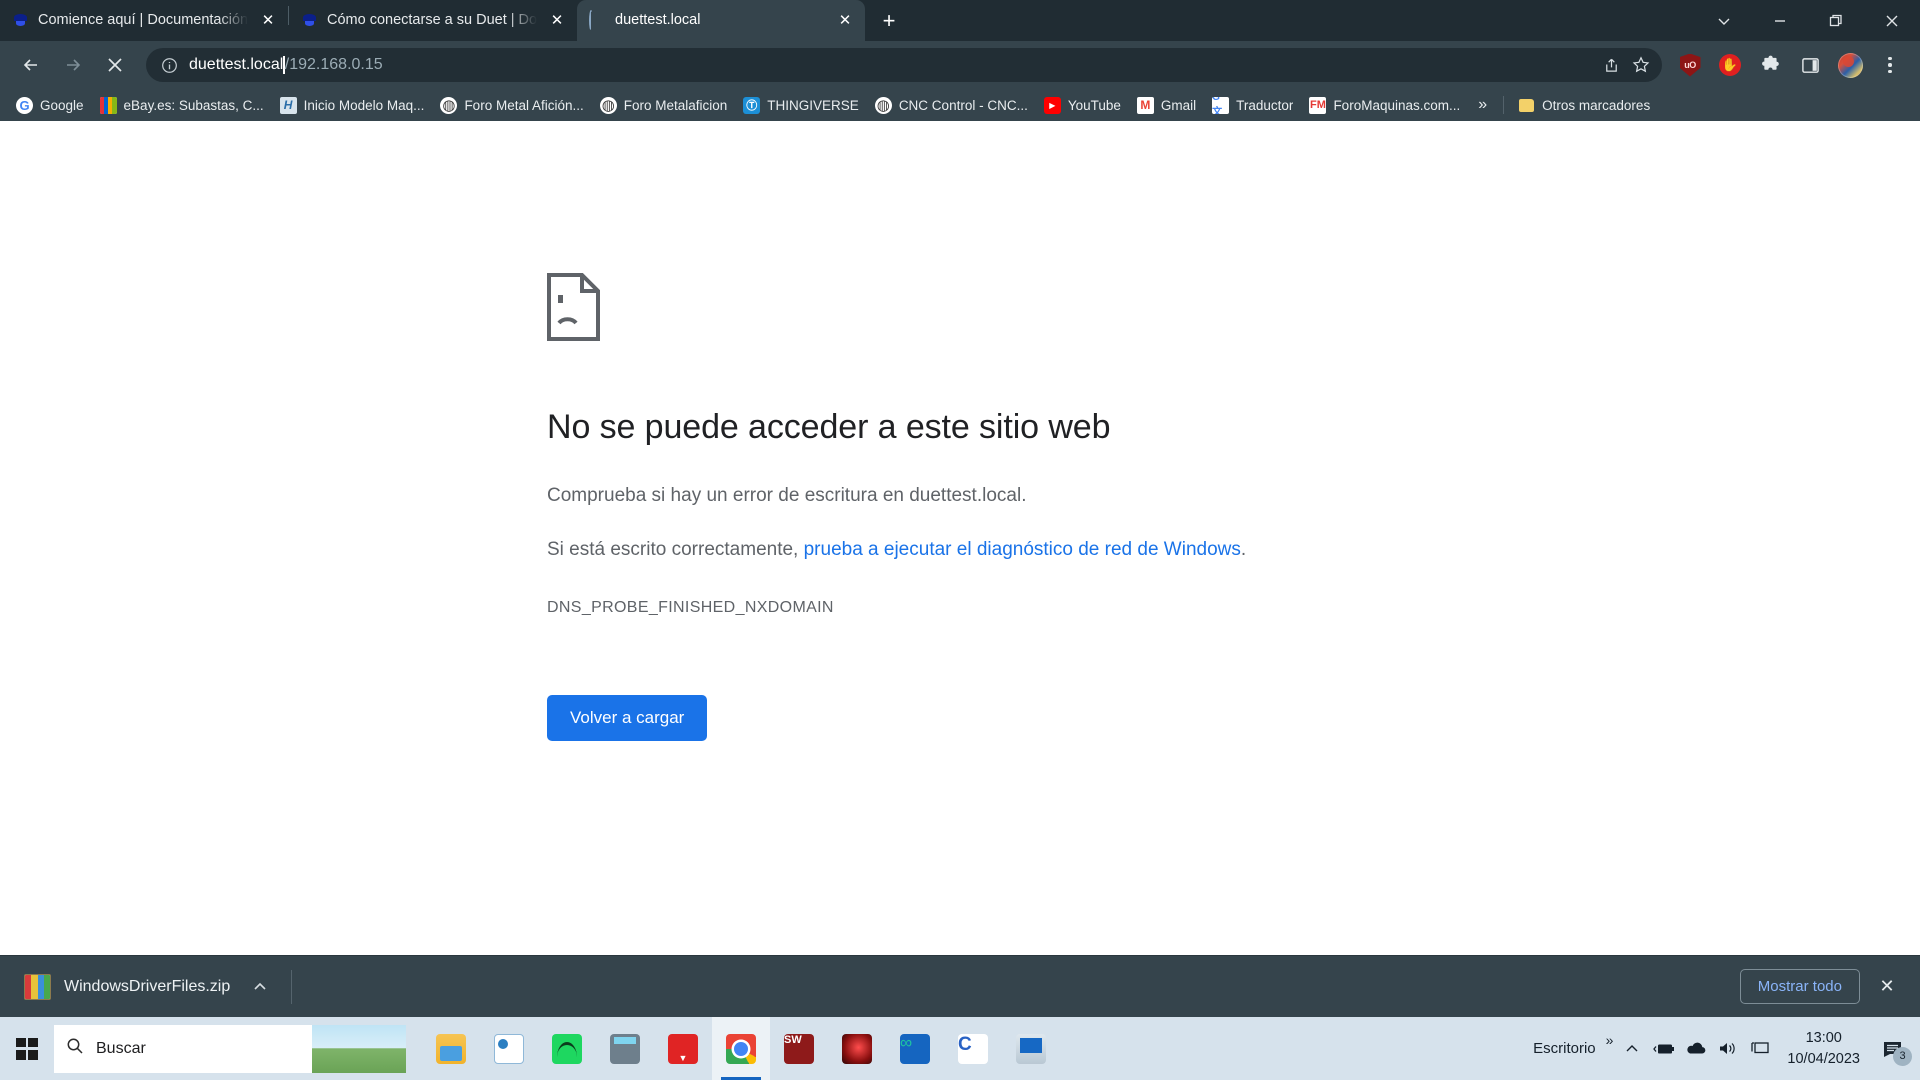 The height and width of the screenshot is (1080, 1920). I want to click on camping-tent-image, so click(359, 1048).